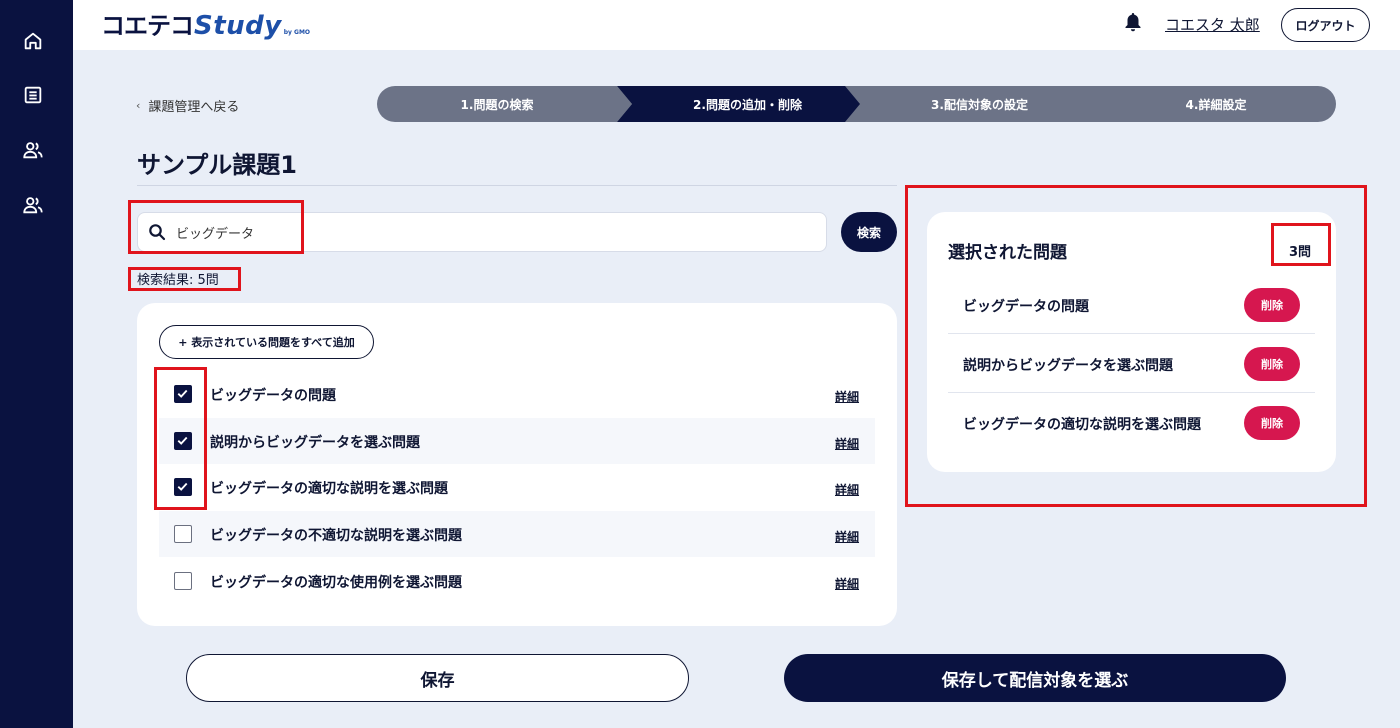 Image resolution: width=1400 pixels, height=728 pixels. Describe the element at coordinates (297, 32) in the screenshot. I see `logo-gmo: by GMO` at that location.